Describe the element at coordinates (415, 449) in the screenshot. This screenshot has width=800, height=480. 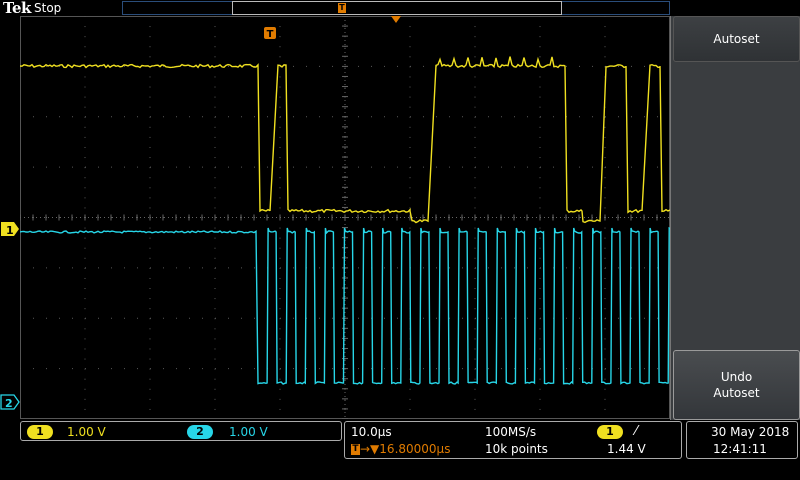
I see `trigger-delay-value: 16.80000µs` at that location.